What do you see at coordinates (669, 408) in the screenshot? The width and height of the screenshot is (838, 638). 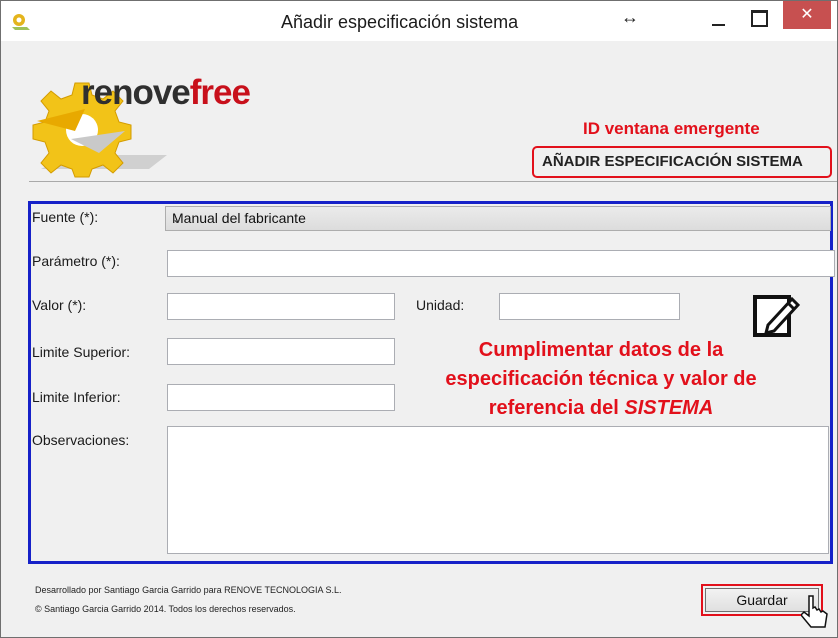 I see `annotation-line-3-emphasis: SISTEMA` at bounding box center [669, 408].